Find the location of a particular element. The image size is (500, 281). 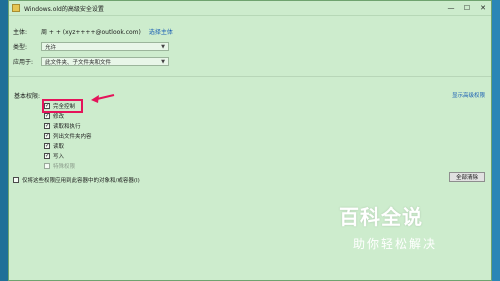

permission-special: 特殊权限 is located at coordinates (59, 166).